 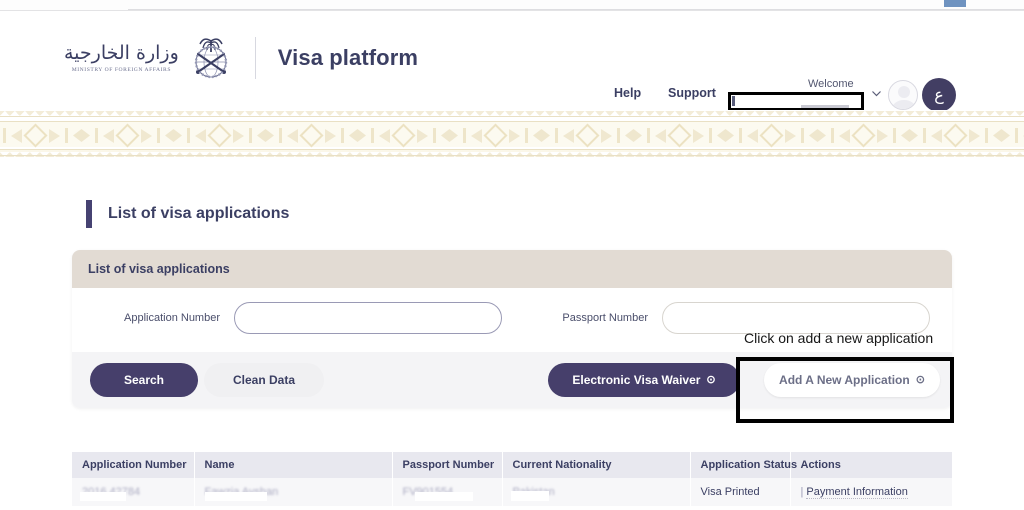 I want to click on ornament-motif-row, so click(x=512, y=135).